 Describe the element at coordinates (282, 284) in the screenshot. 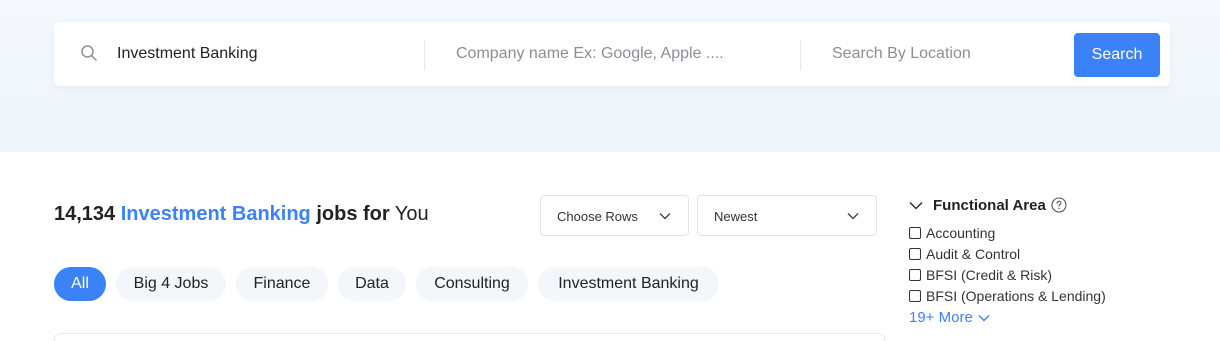

I see `chip-finance: Finance` at that location.